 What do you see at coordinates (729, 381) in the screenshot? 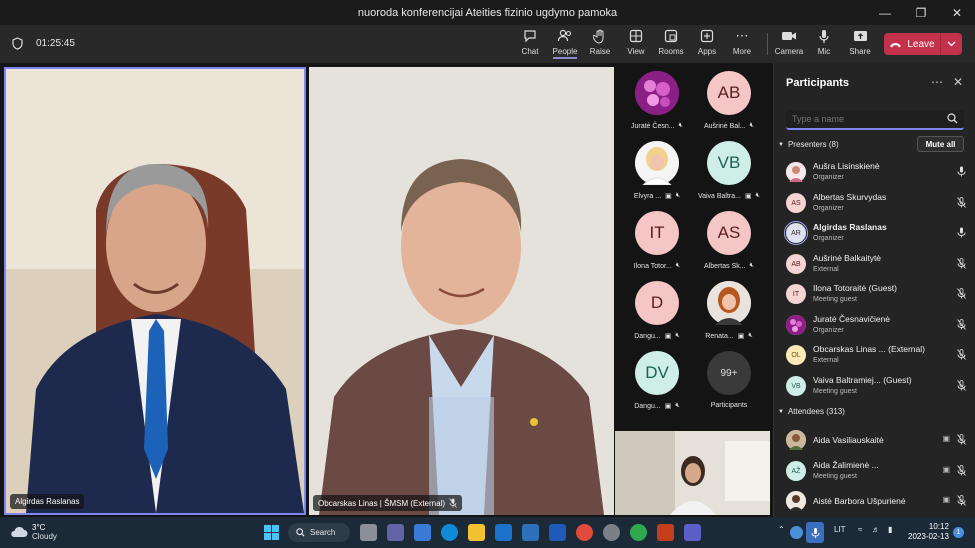
I see `more-participants-tile: 99+ Participants` at bounding box center [729, 381].